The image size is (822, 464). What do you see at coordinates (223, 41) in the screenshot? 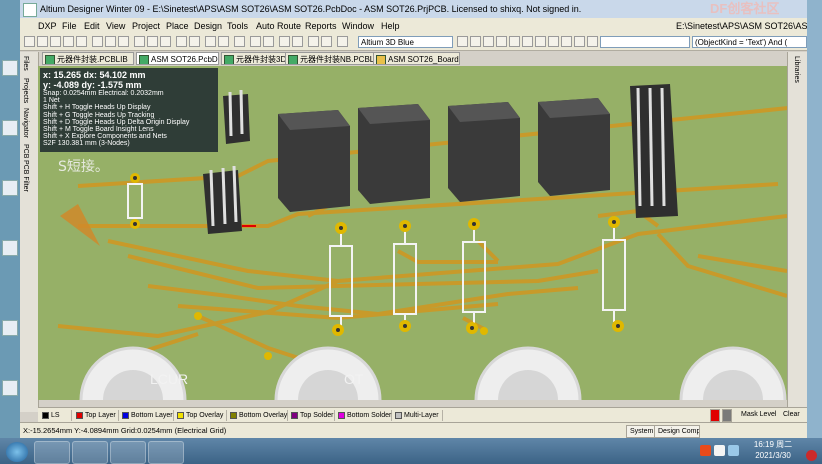
I see `cross-select-icon` at bounding box center [223, 41].